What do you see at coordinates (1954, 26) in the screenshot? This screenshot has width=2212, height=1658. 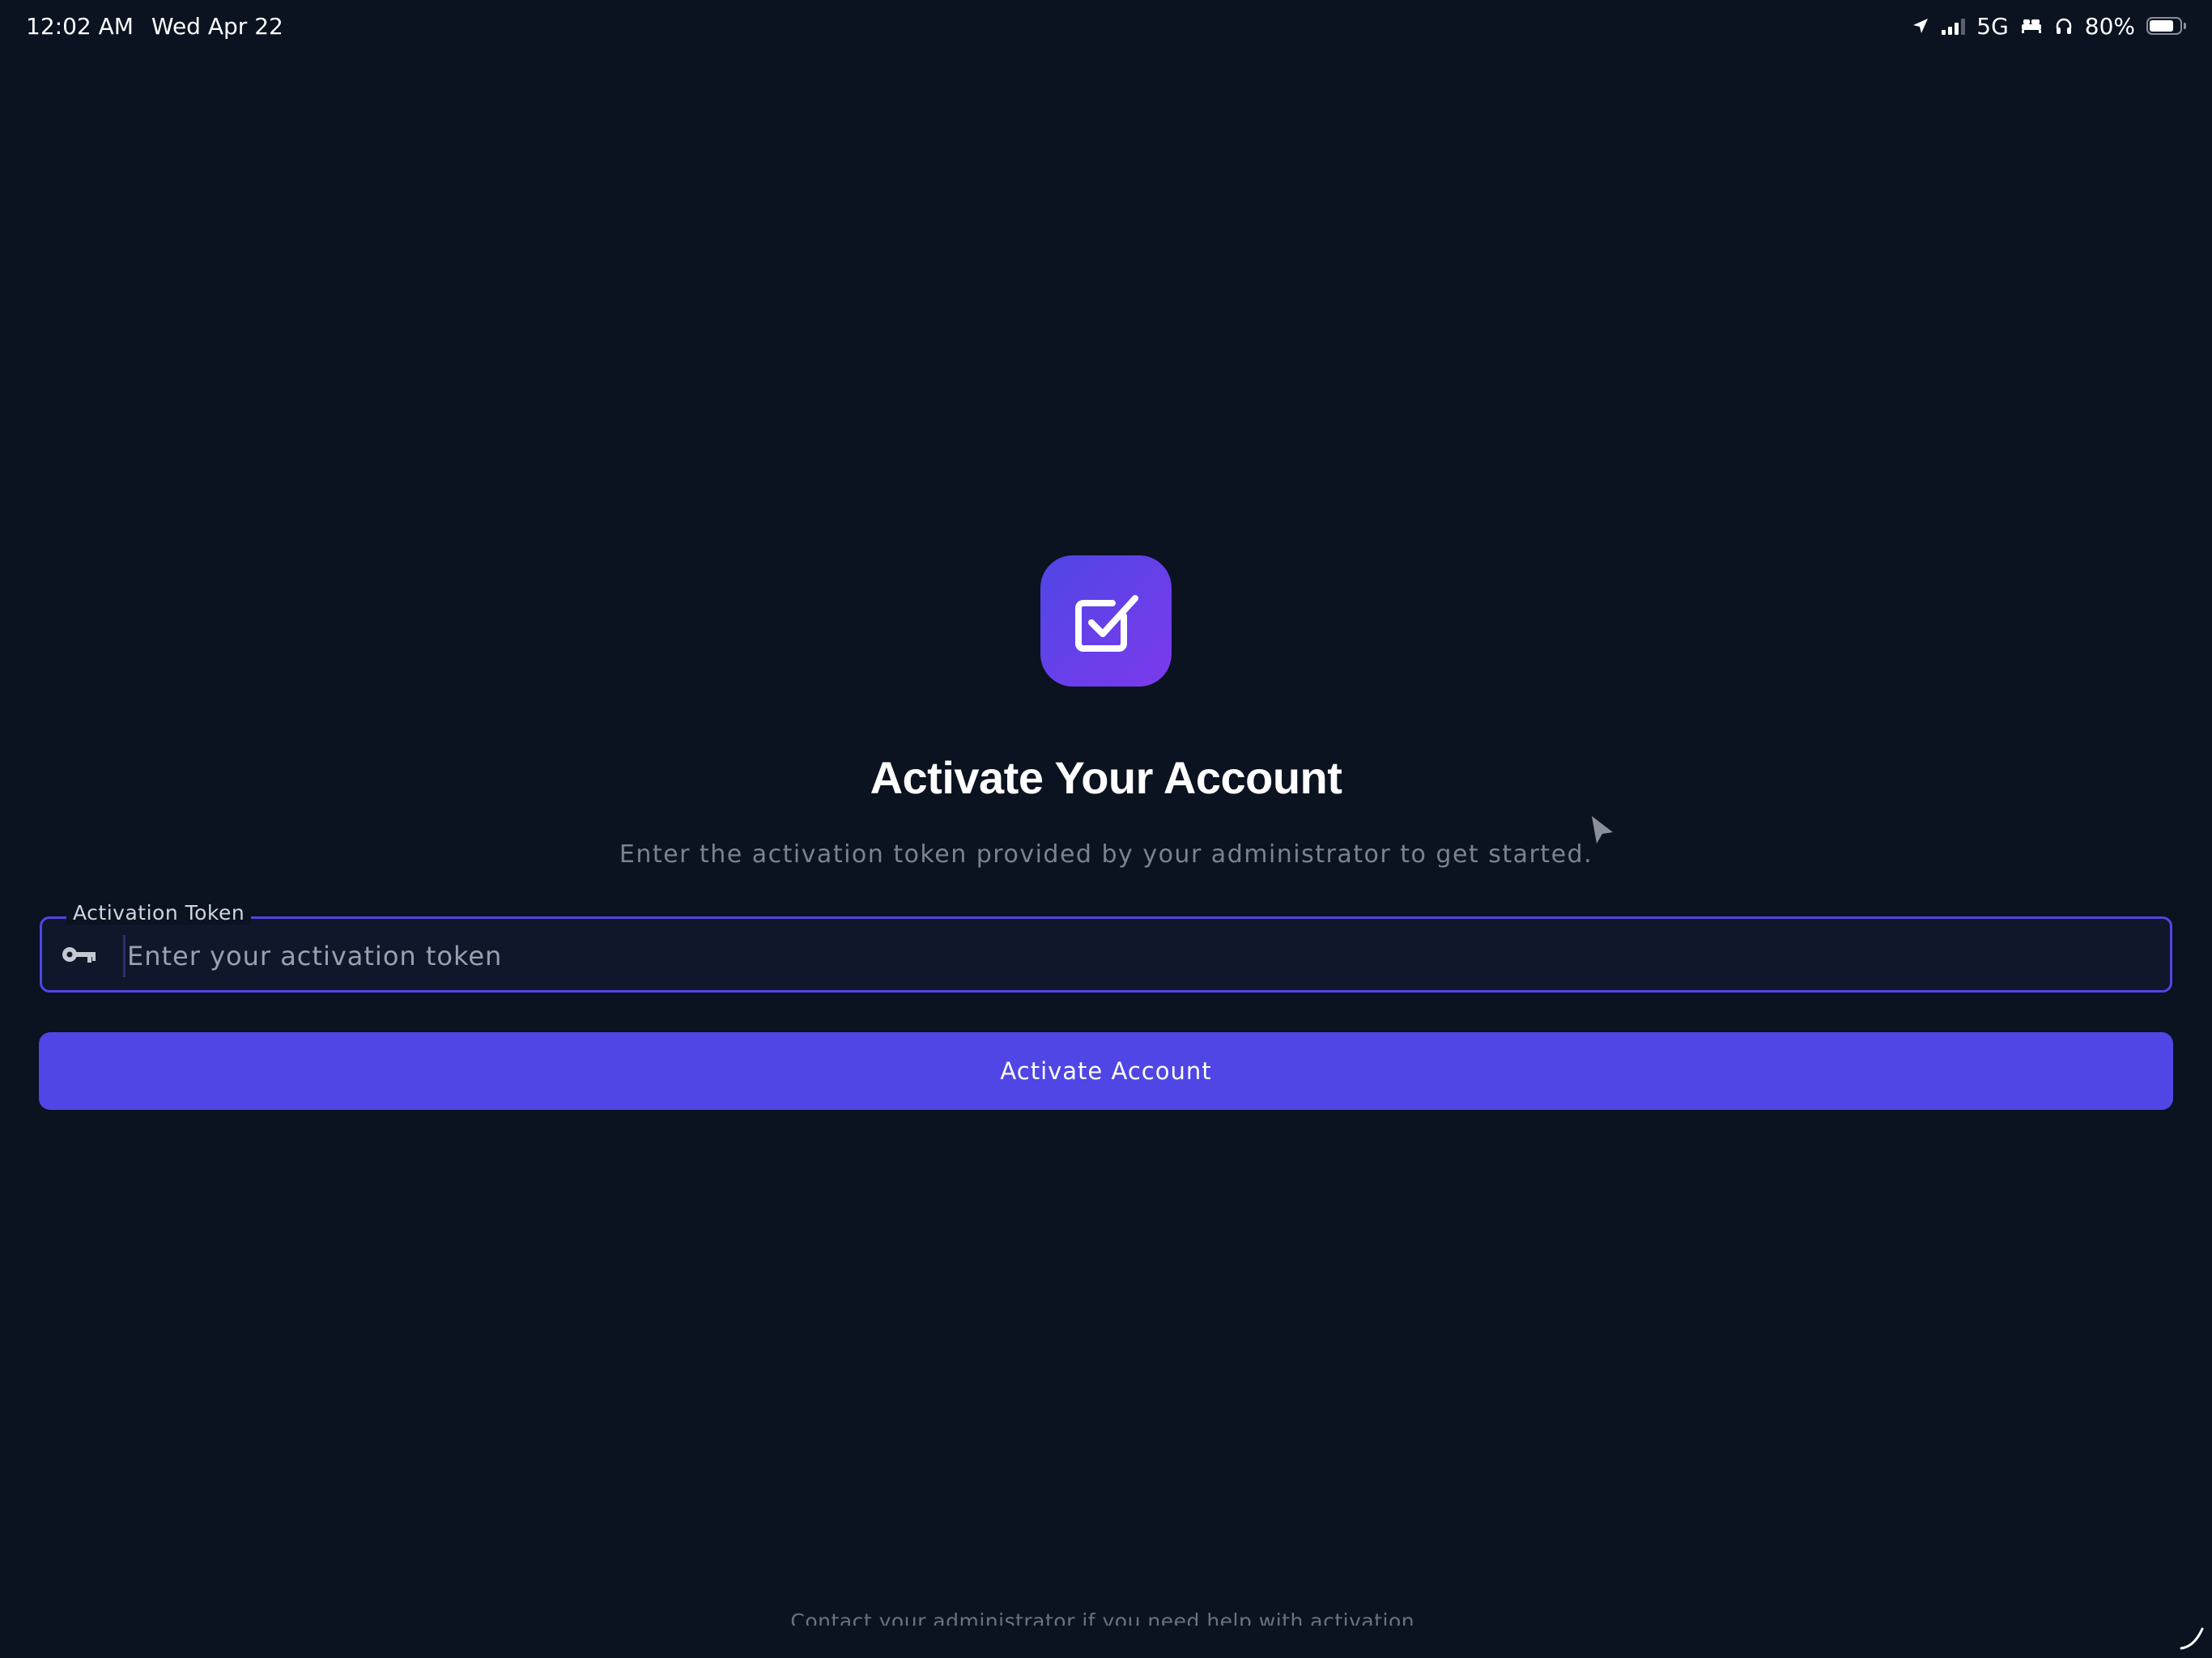 I see `signal-icon` at bounding box center [1954, 26].